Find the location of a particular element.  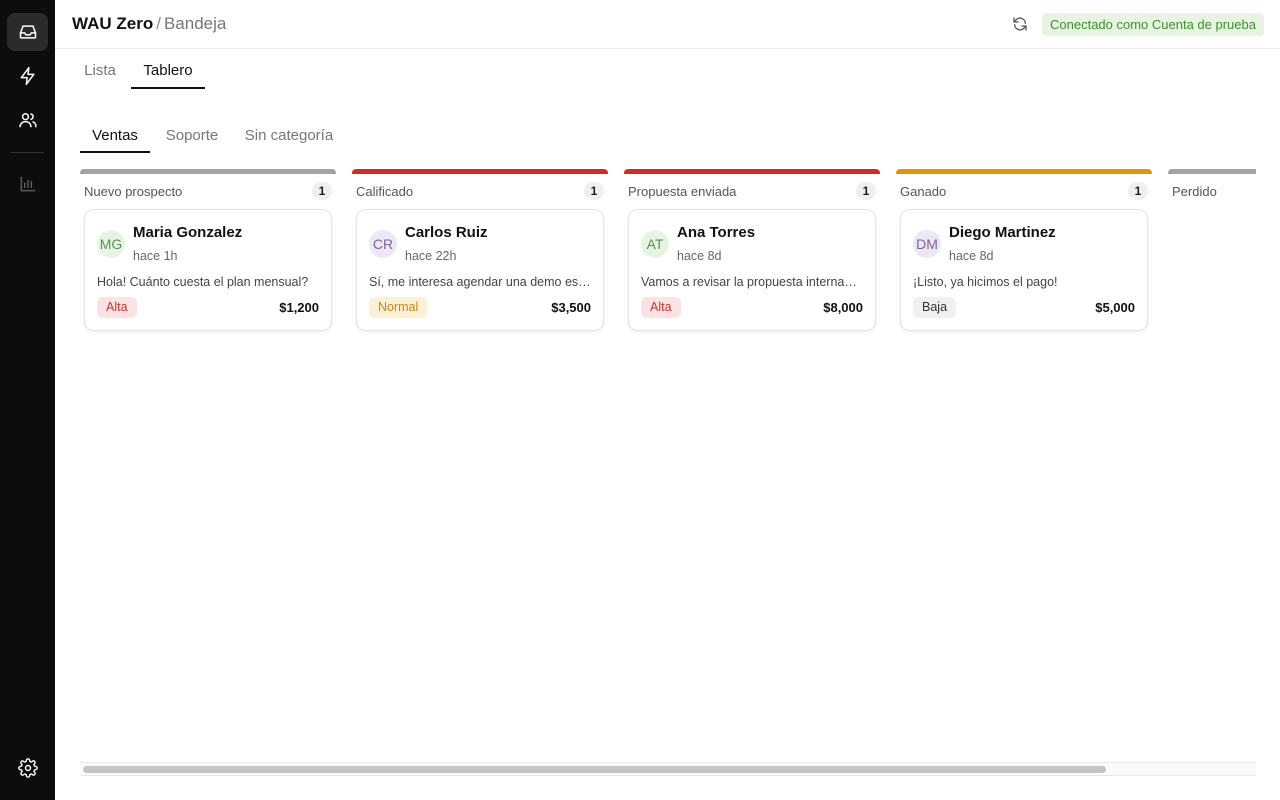

last-activity-time: hace 1h is located at coordinates (155, 256).